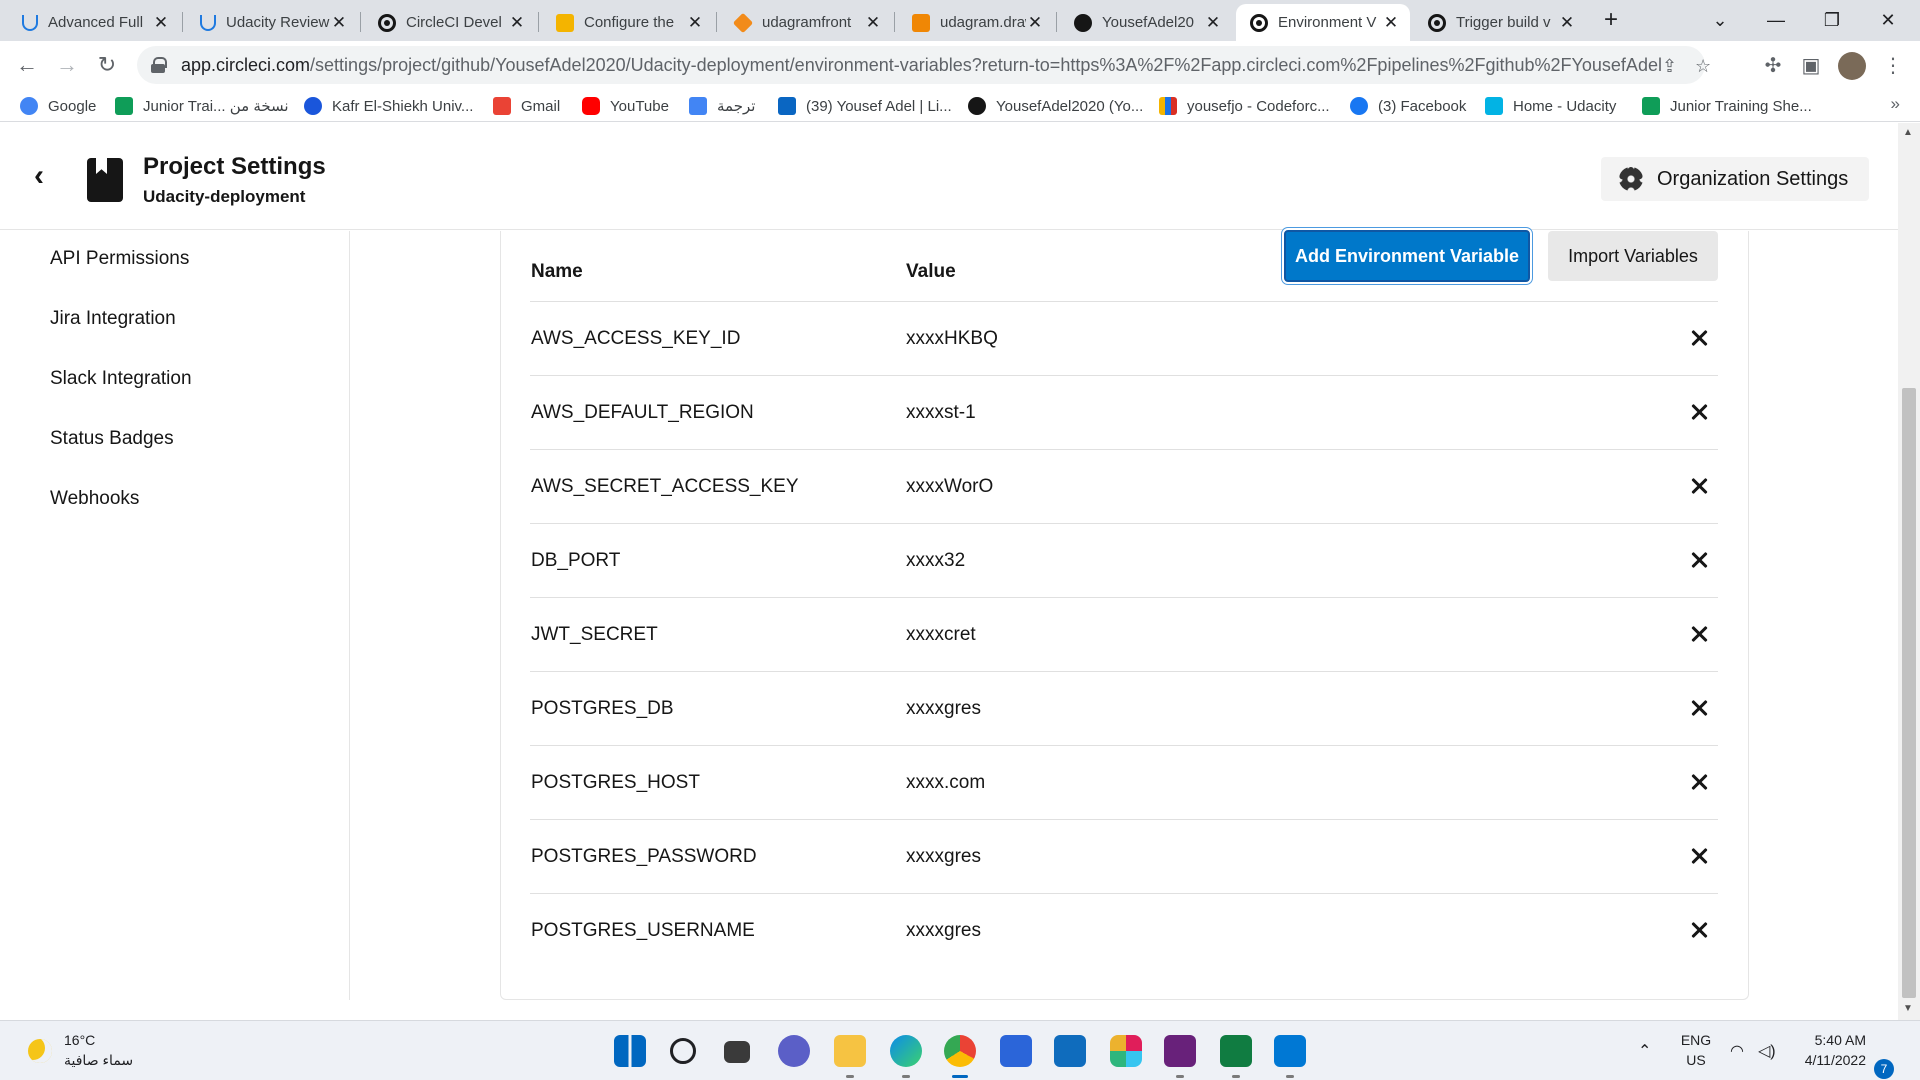 The width and height of the screenshot is (1920, 1080). What do you see at coordinates (1236, 1056) in the screenshot?
I see `excel-icon` at bounding box center [1236, 1056].